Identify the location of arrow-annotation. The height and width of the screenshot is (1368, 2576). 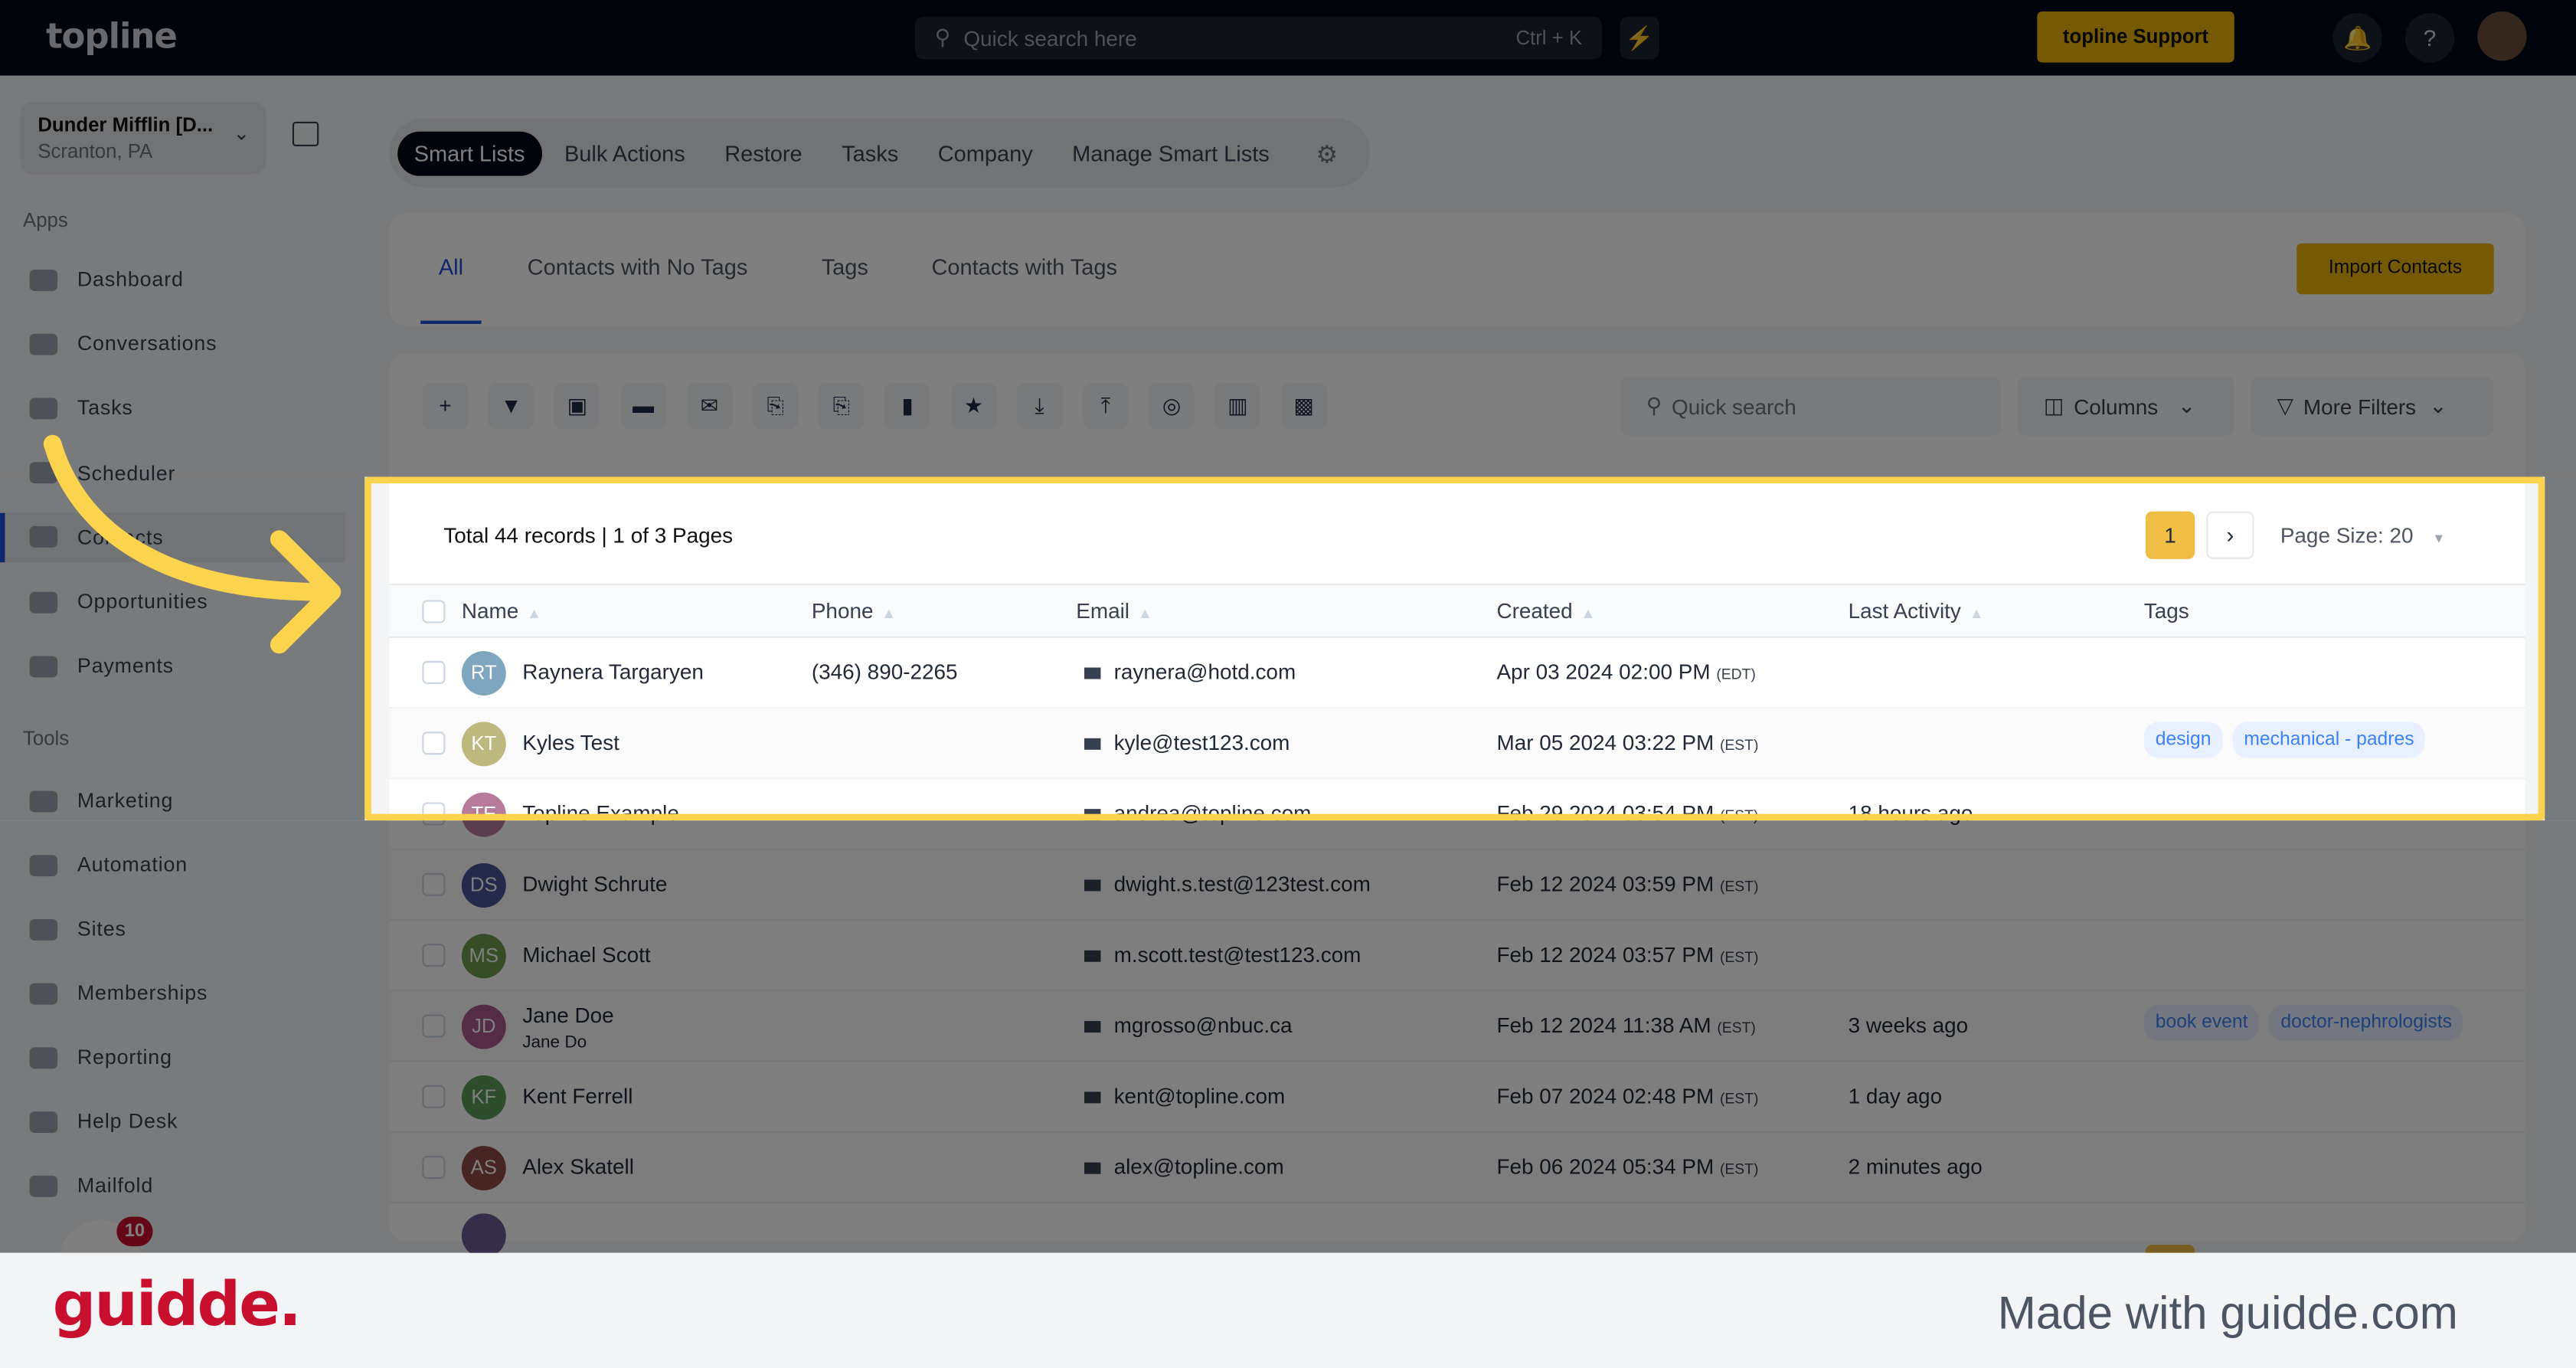
(192, 544).